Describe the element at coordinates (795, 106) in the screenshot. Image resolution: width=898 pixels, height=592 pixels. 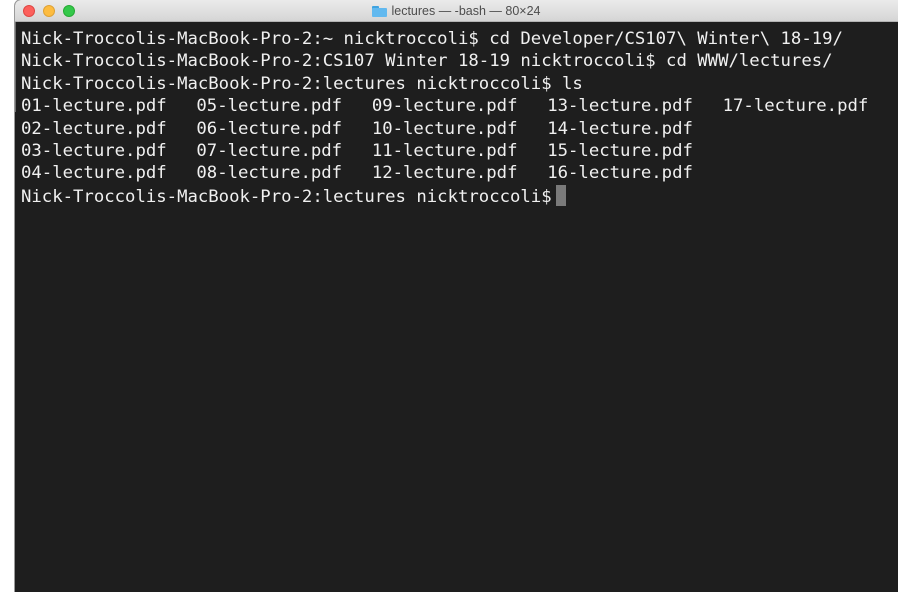
I see `file-entry: 17-lecture.pdf` at that location.